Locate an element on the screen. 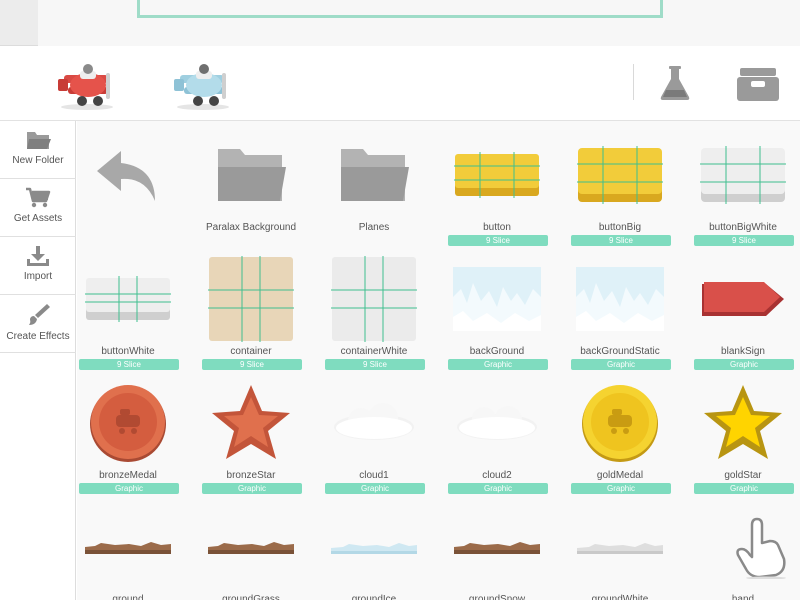 This screenshot has width=800, height=600. grey-9slice-thumbnail is located at coordinates (374, 299).